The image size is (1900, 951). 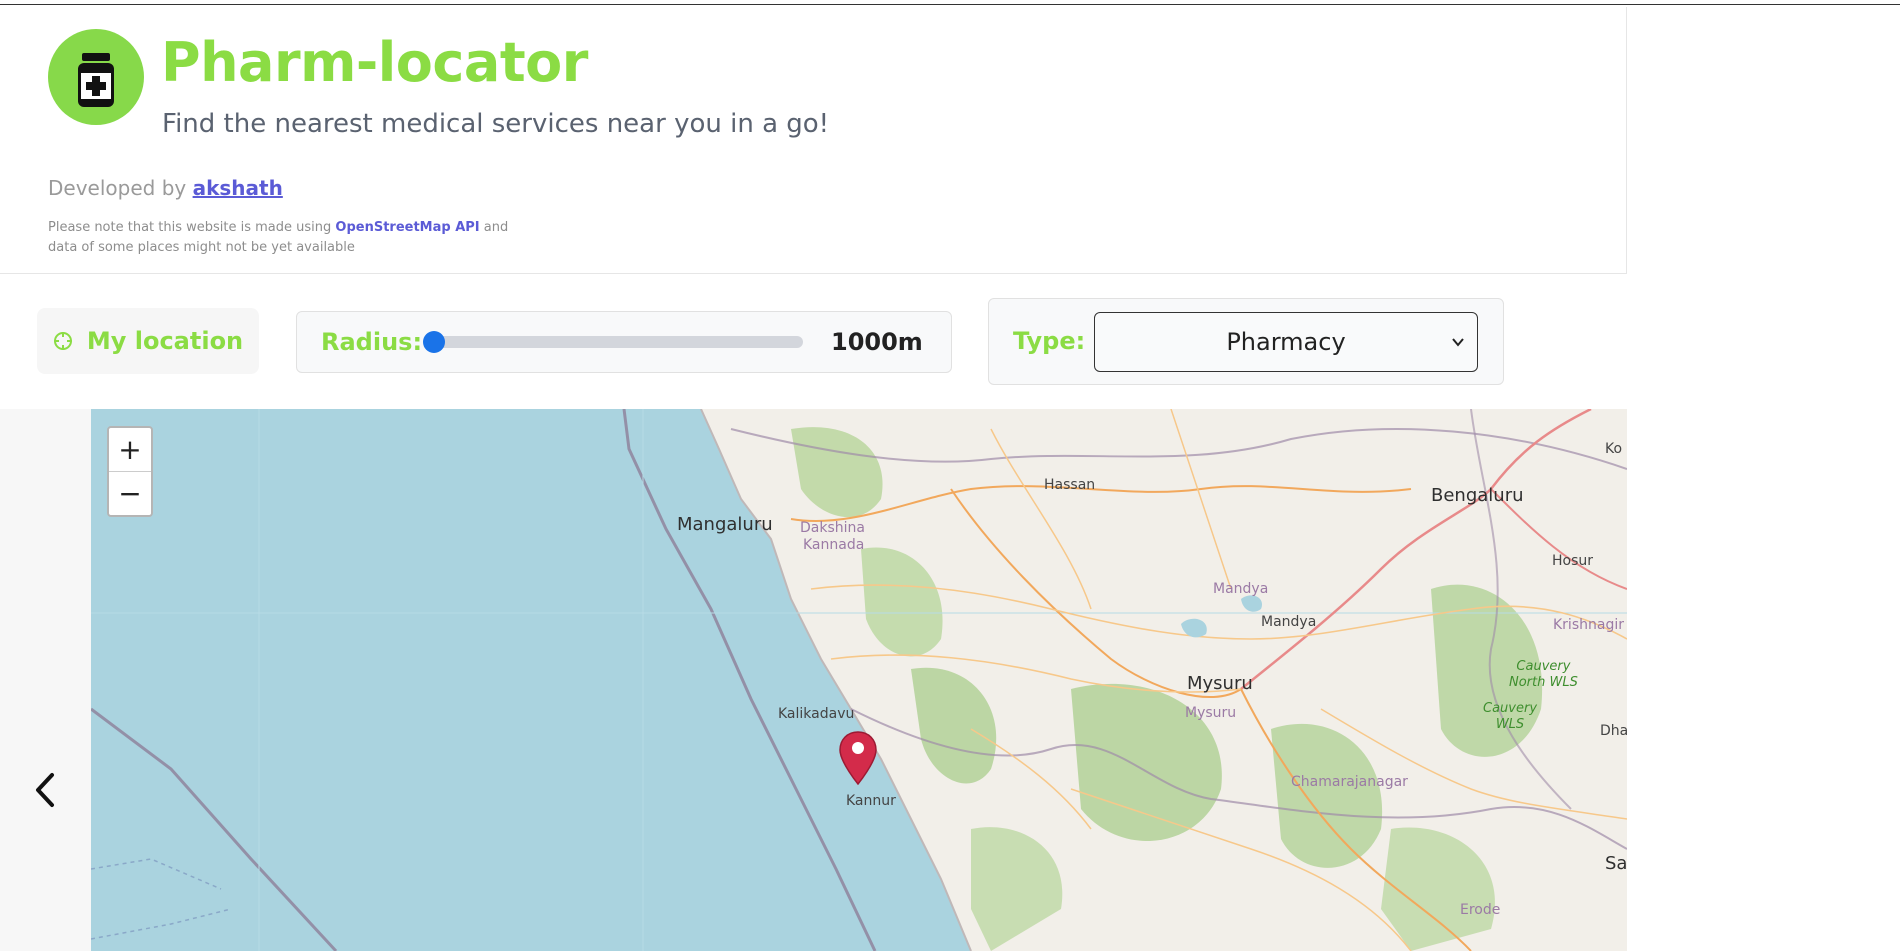 I want to click on top-rule, so click(x=950, y=4).